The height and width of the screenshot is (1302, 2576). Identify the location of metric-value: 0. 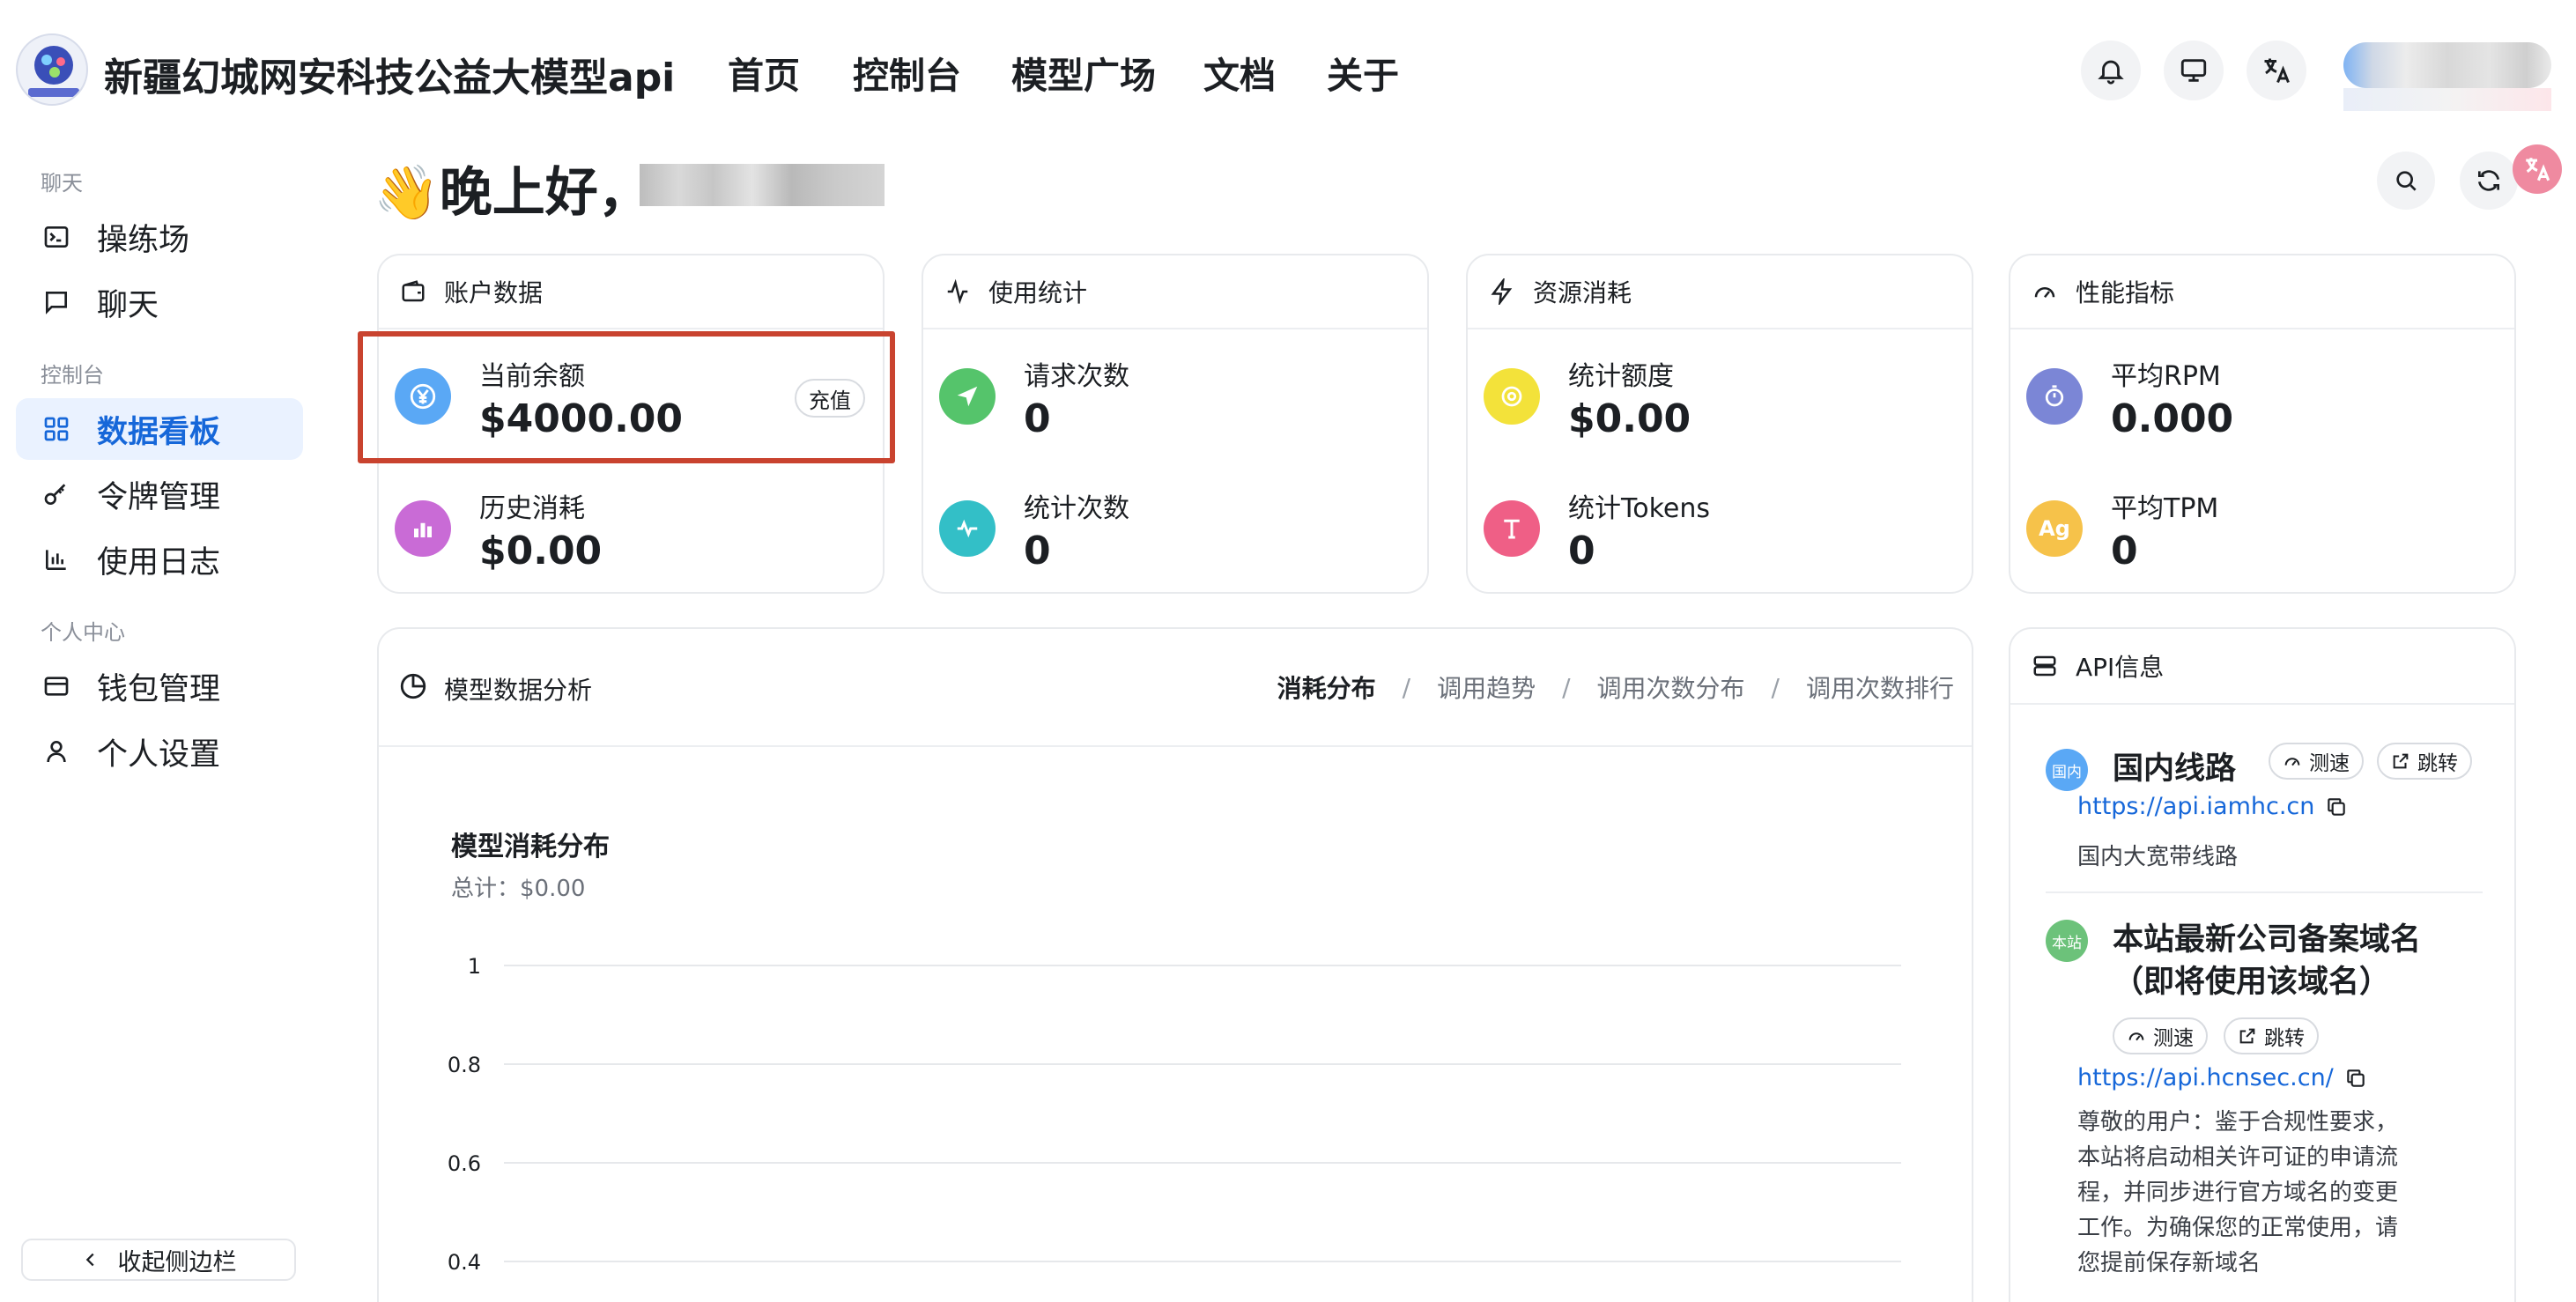
(1038, 418).